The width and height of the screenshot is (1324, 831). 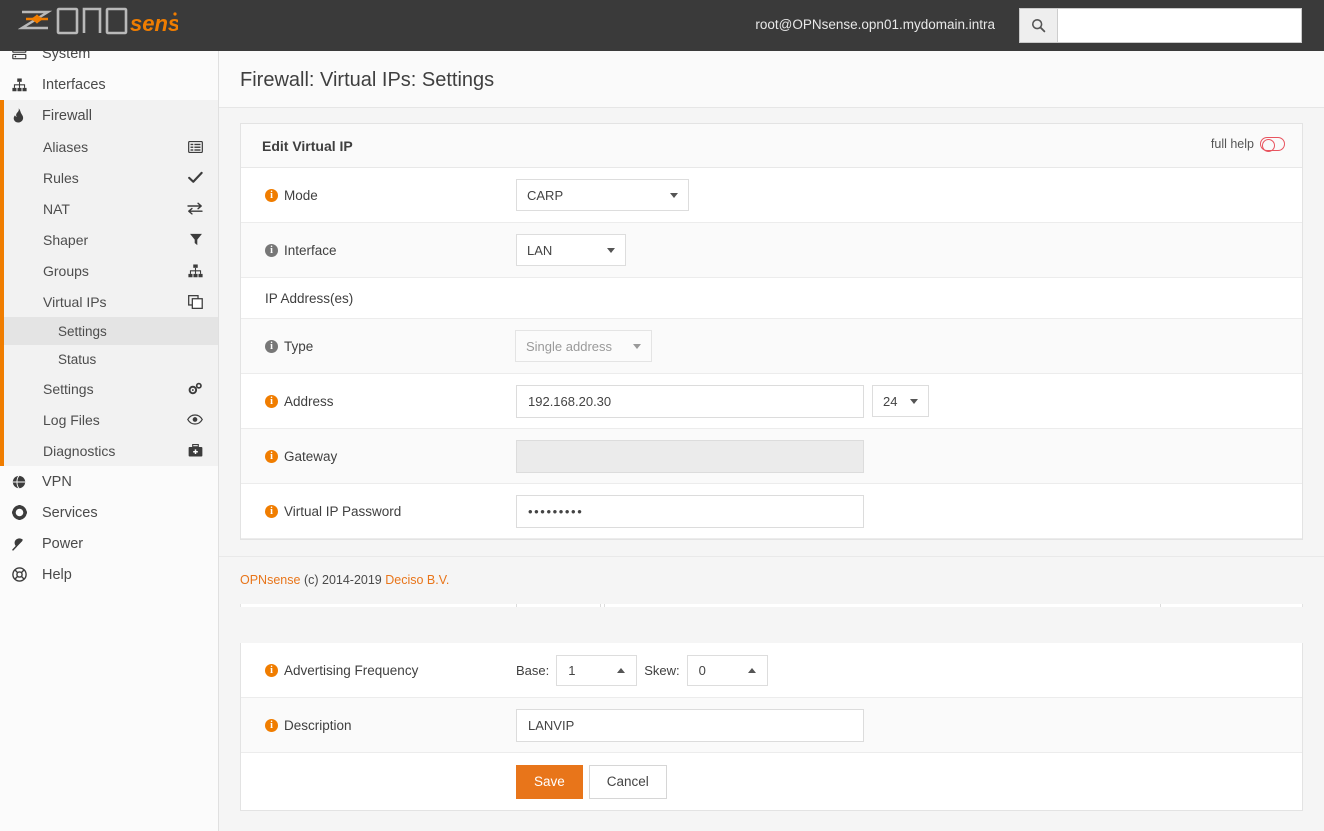 I want to click on skew-value: 0, so click(x=702, y=670).